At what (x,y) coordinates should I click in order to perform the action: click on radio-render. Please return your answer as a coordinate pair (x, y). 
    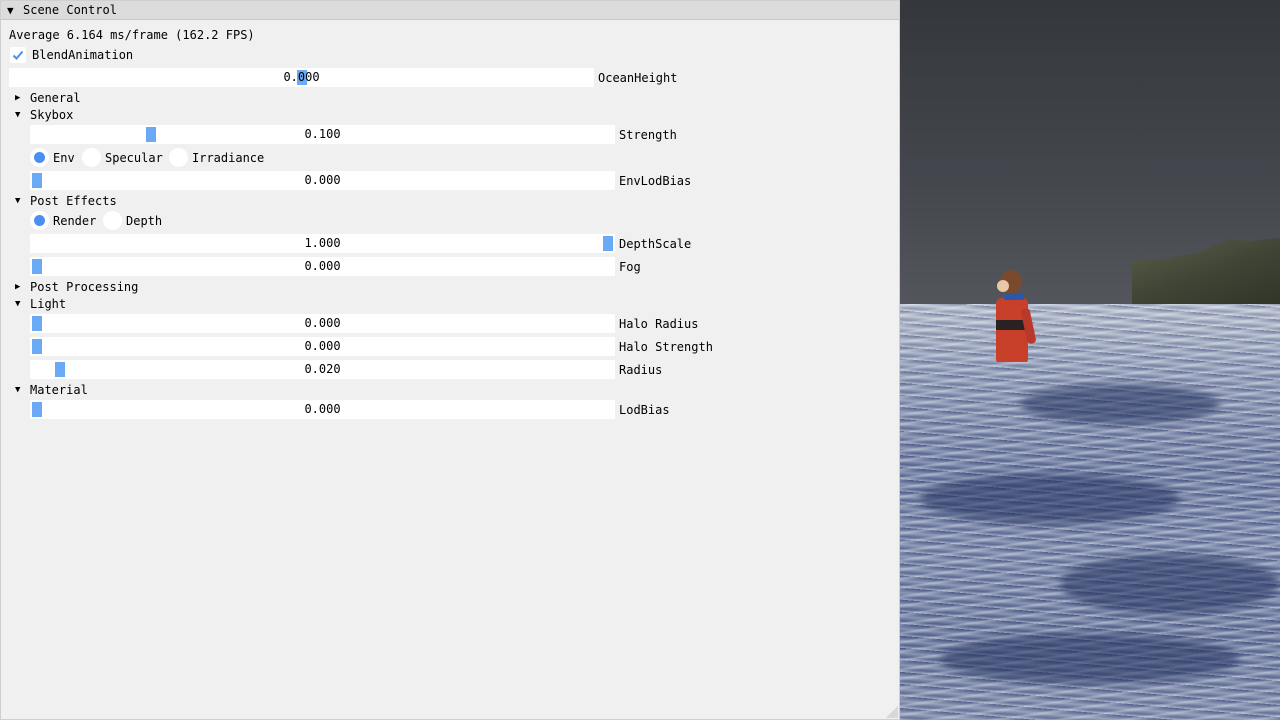
    Looking at the image, I should click on (39, 220).